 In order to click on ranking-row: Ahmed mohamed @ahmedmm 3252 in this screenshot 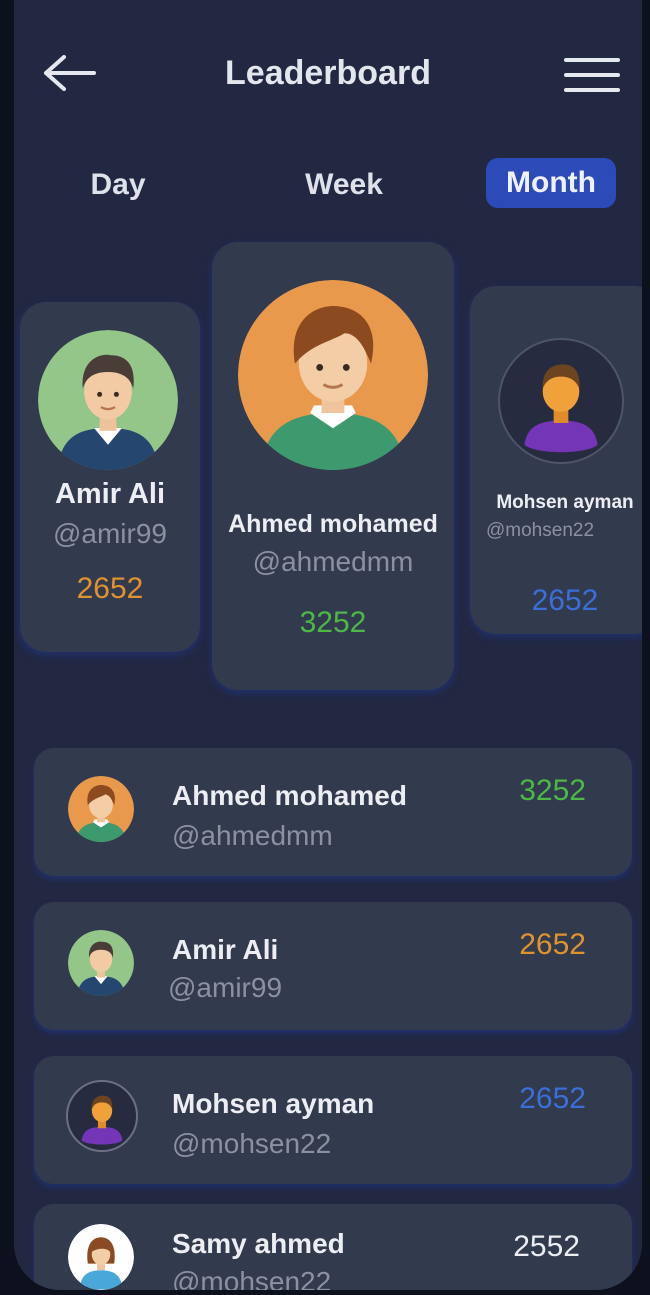, I will do `click(333, 812)`.